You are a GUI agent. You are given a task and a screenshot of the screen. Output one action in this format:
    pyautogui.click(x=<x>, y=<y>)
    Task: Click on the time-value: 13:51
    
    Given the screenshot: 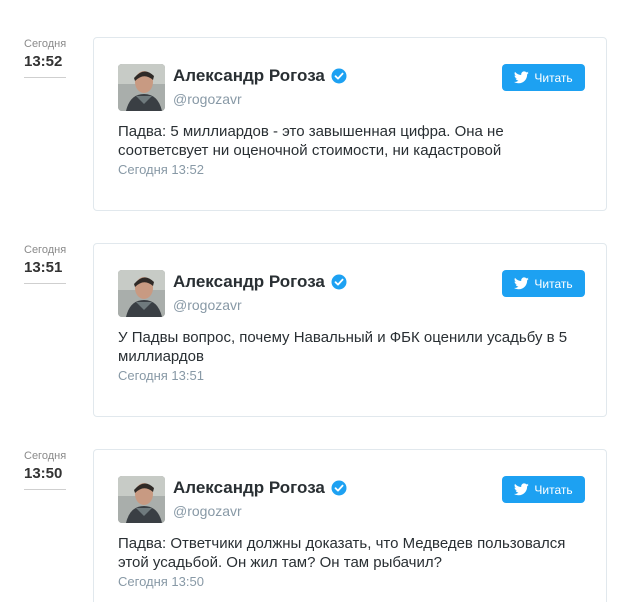 What is the action you would take?
    pyautogui.click(x=45, y=271)
    